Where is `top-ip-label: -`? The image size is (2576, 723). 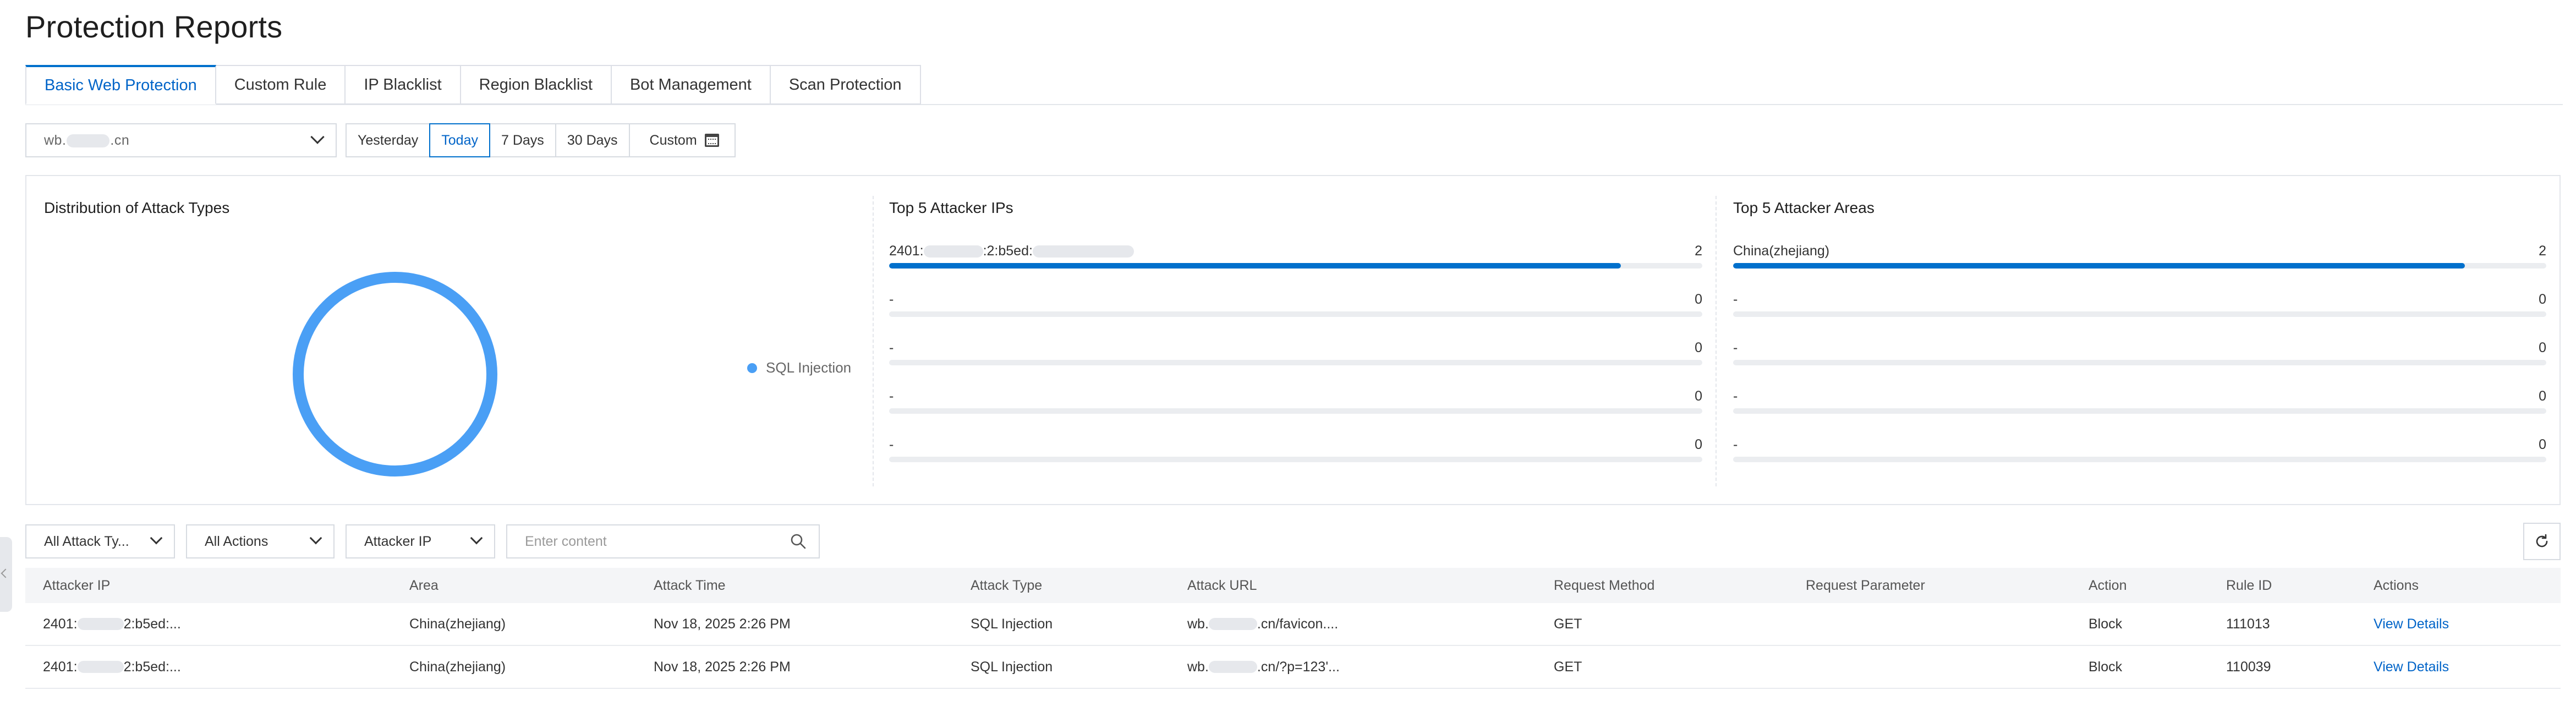 top-ip-label: - is located at coordinates (892, 299).